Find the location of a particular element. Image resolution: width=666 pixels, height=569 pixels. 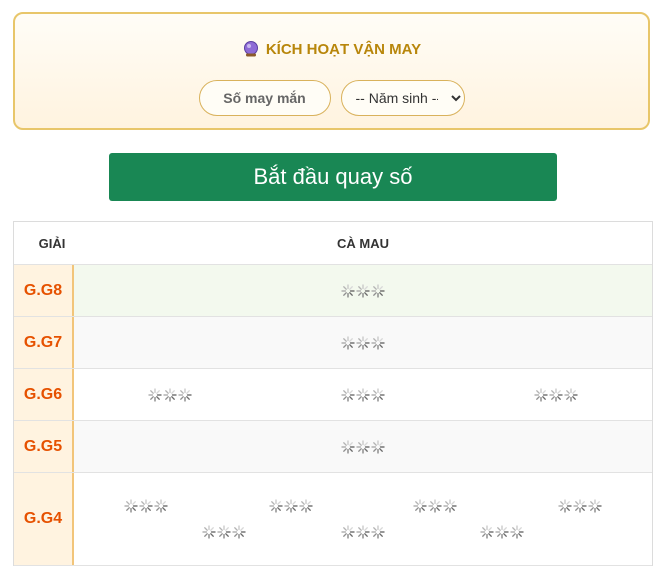

start-spin-button: Bắt đầu quay số is located at coordinates (333, 177).